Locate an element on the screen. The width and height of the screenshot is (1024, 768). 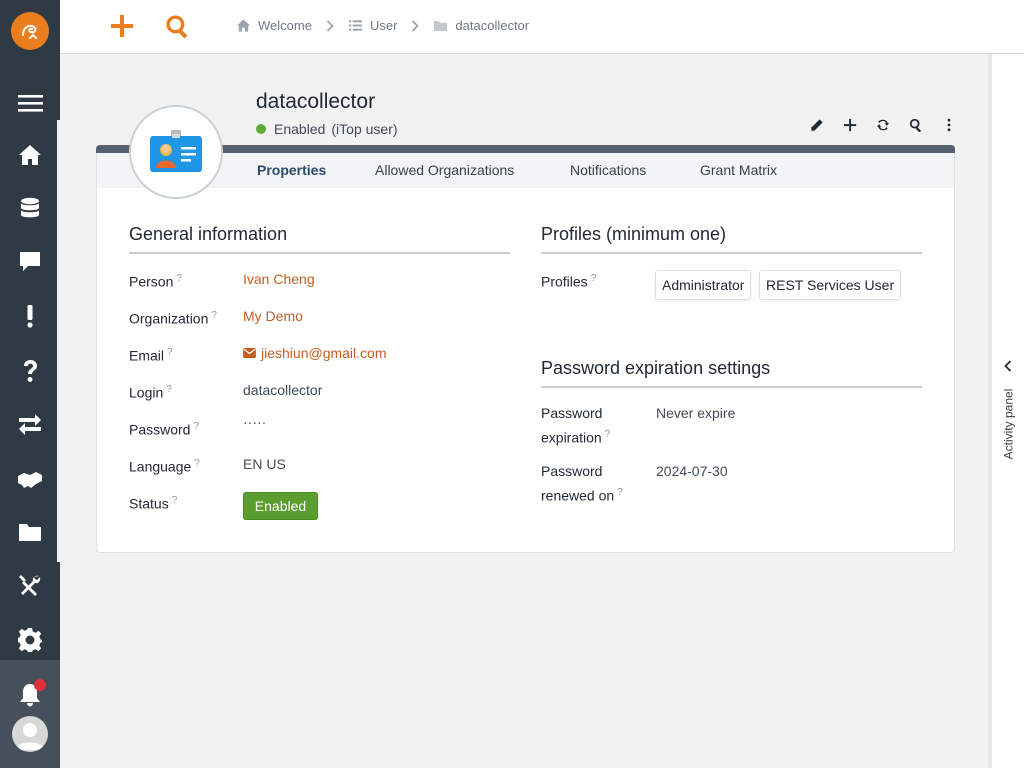
email-value: jieshiun@gmail.com is located at coordinates (324, 353).